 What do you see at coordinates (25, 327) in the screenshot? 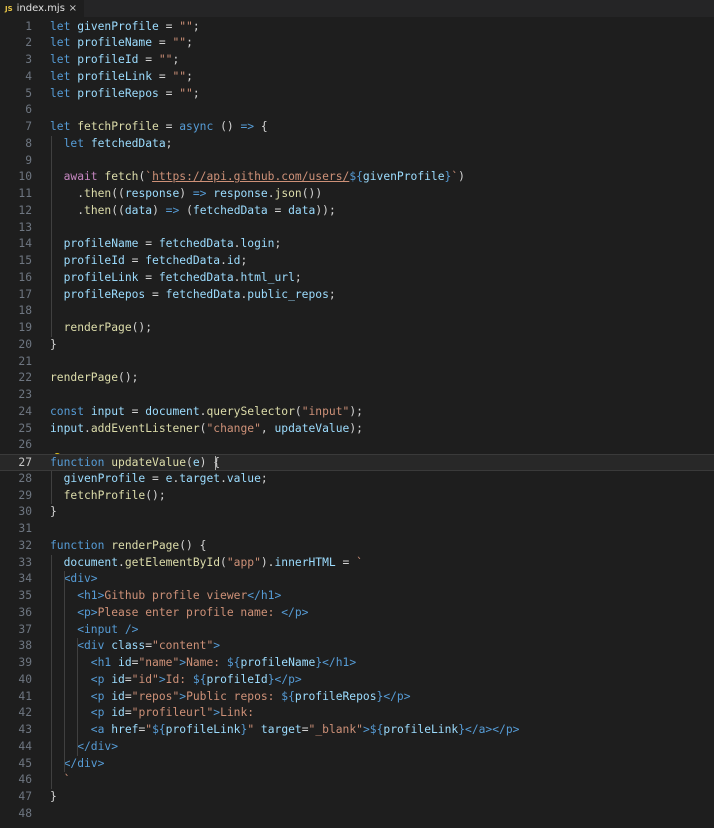
I see `line-number: 19` at bounding box center [25, 327].